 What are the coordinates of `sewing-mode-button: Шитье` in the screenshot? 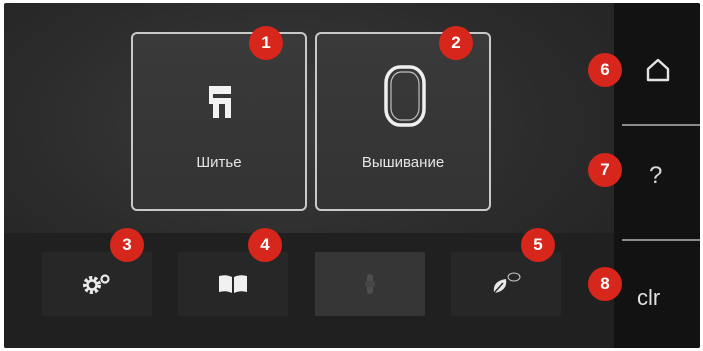 It's located at (219, 121).